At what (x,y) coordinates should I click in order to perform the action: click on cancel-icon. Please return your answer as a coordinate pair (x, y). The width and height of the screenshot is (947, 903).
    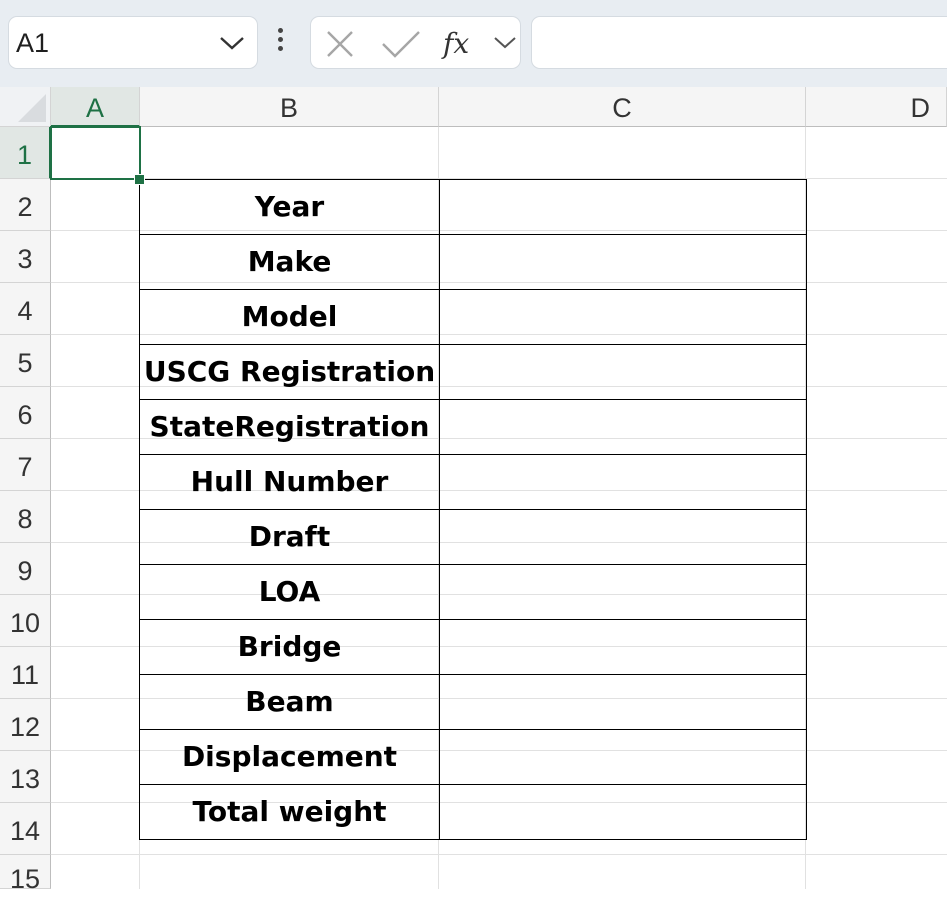
    Looking at the image, I should click on (340, 46).